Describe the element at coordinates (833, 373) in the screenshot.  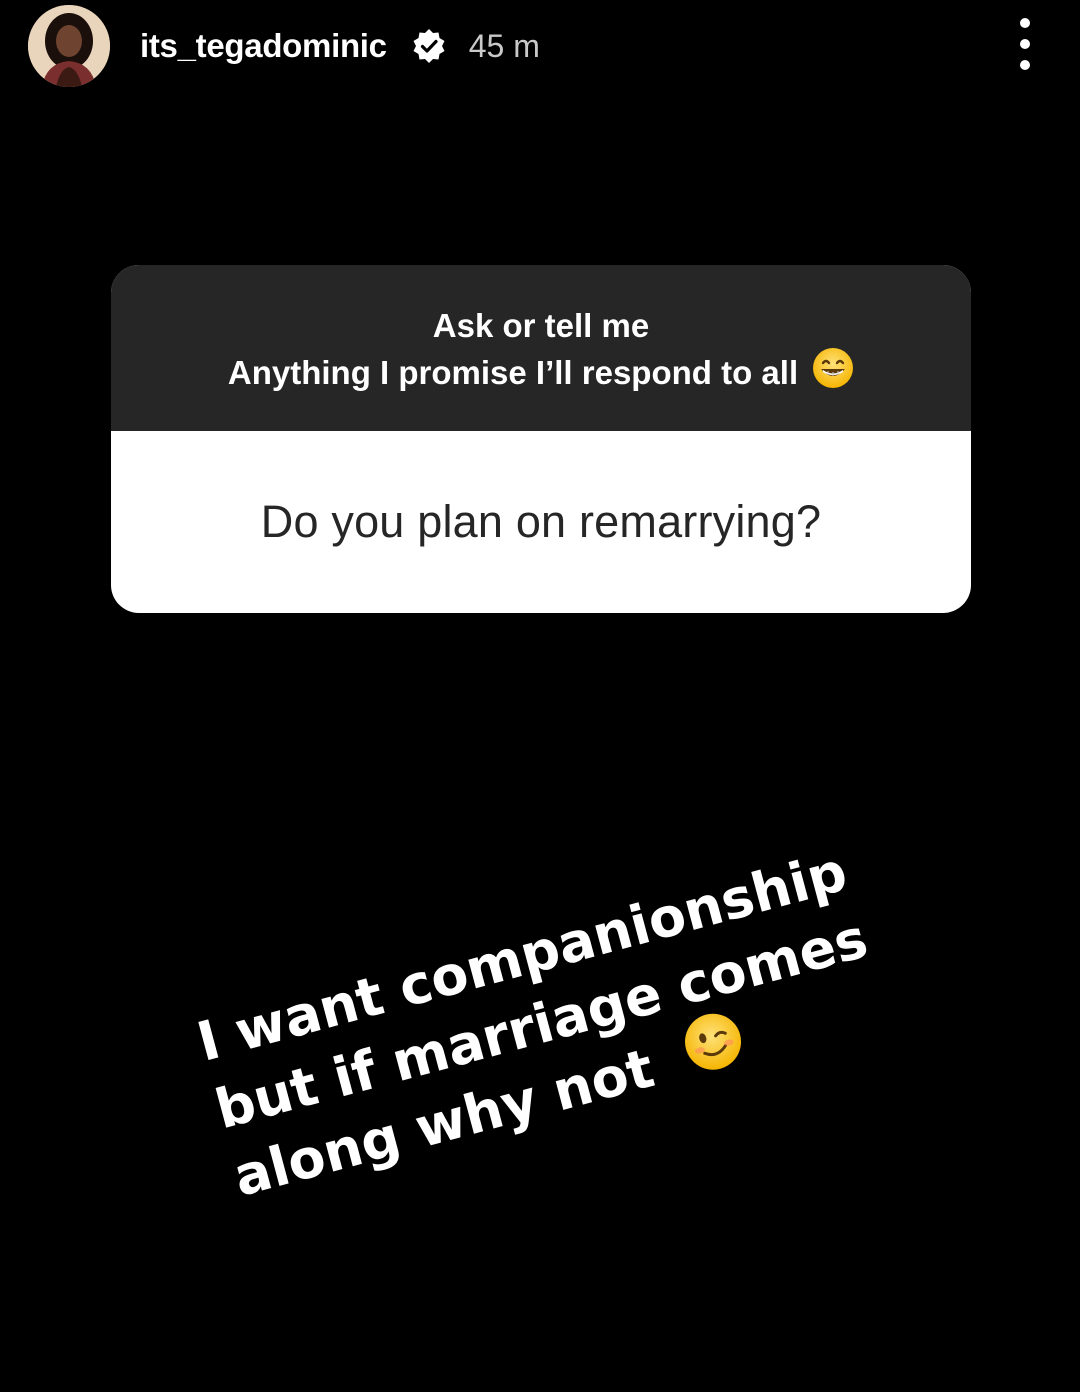
I see `grinning-face-emoji-icon` at that location.